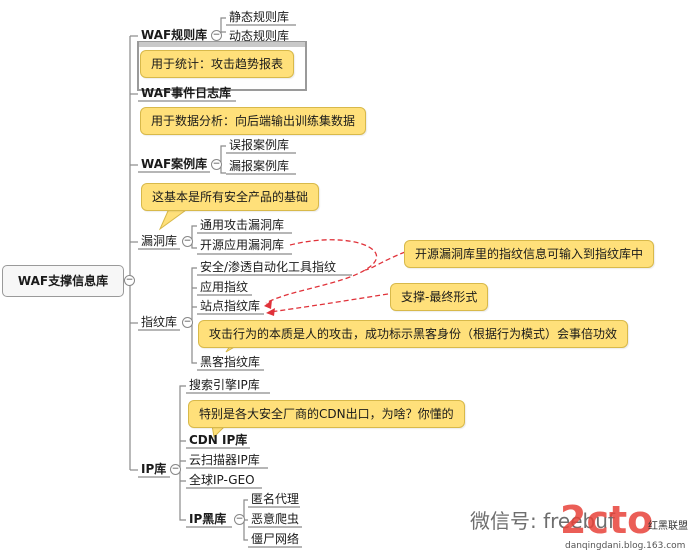  I want to click on node-cdn-ip: CDN IP库, so click(218, 440).